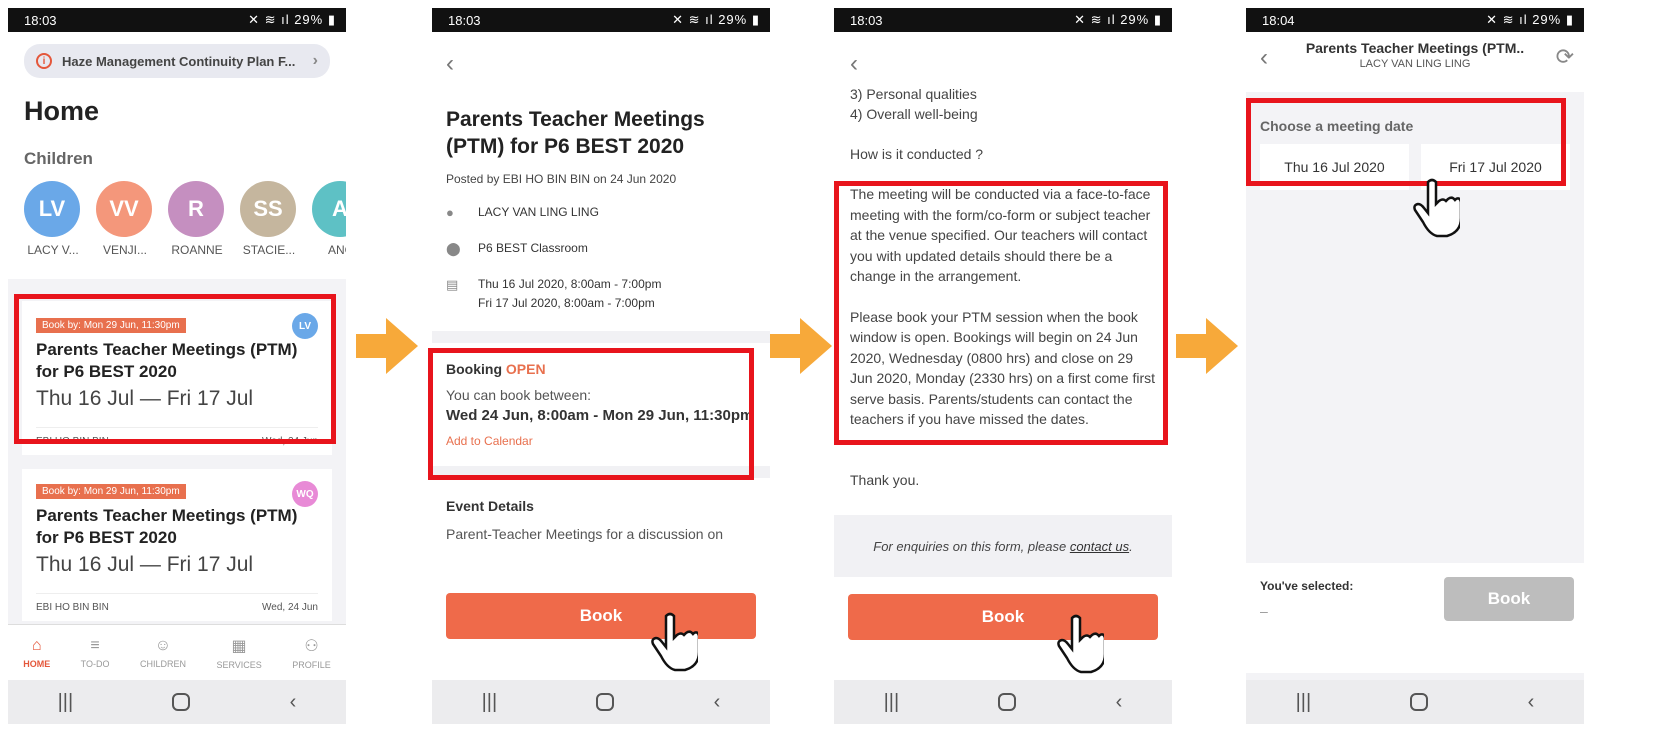 The width and height of the screenshot is (1667, 741). What do you see at coordinates (533, 248) in the screenshot?
I see `venue: P6 BEST Classroom` at bounding box center [533, 248].